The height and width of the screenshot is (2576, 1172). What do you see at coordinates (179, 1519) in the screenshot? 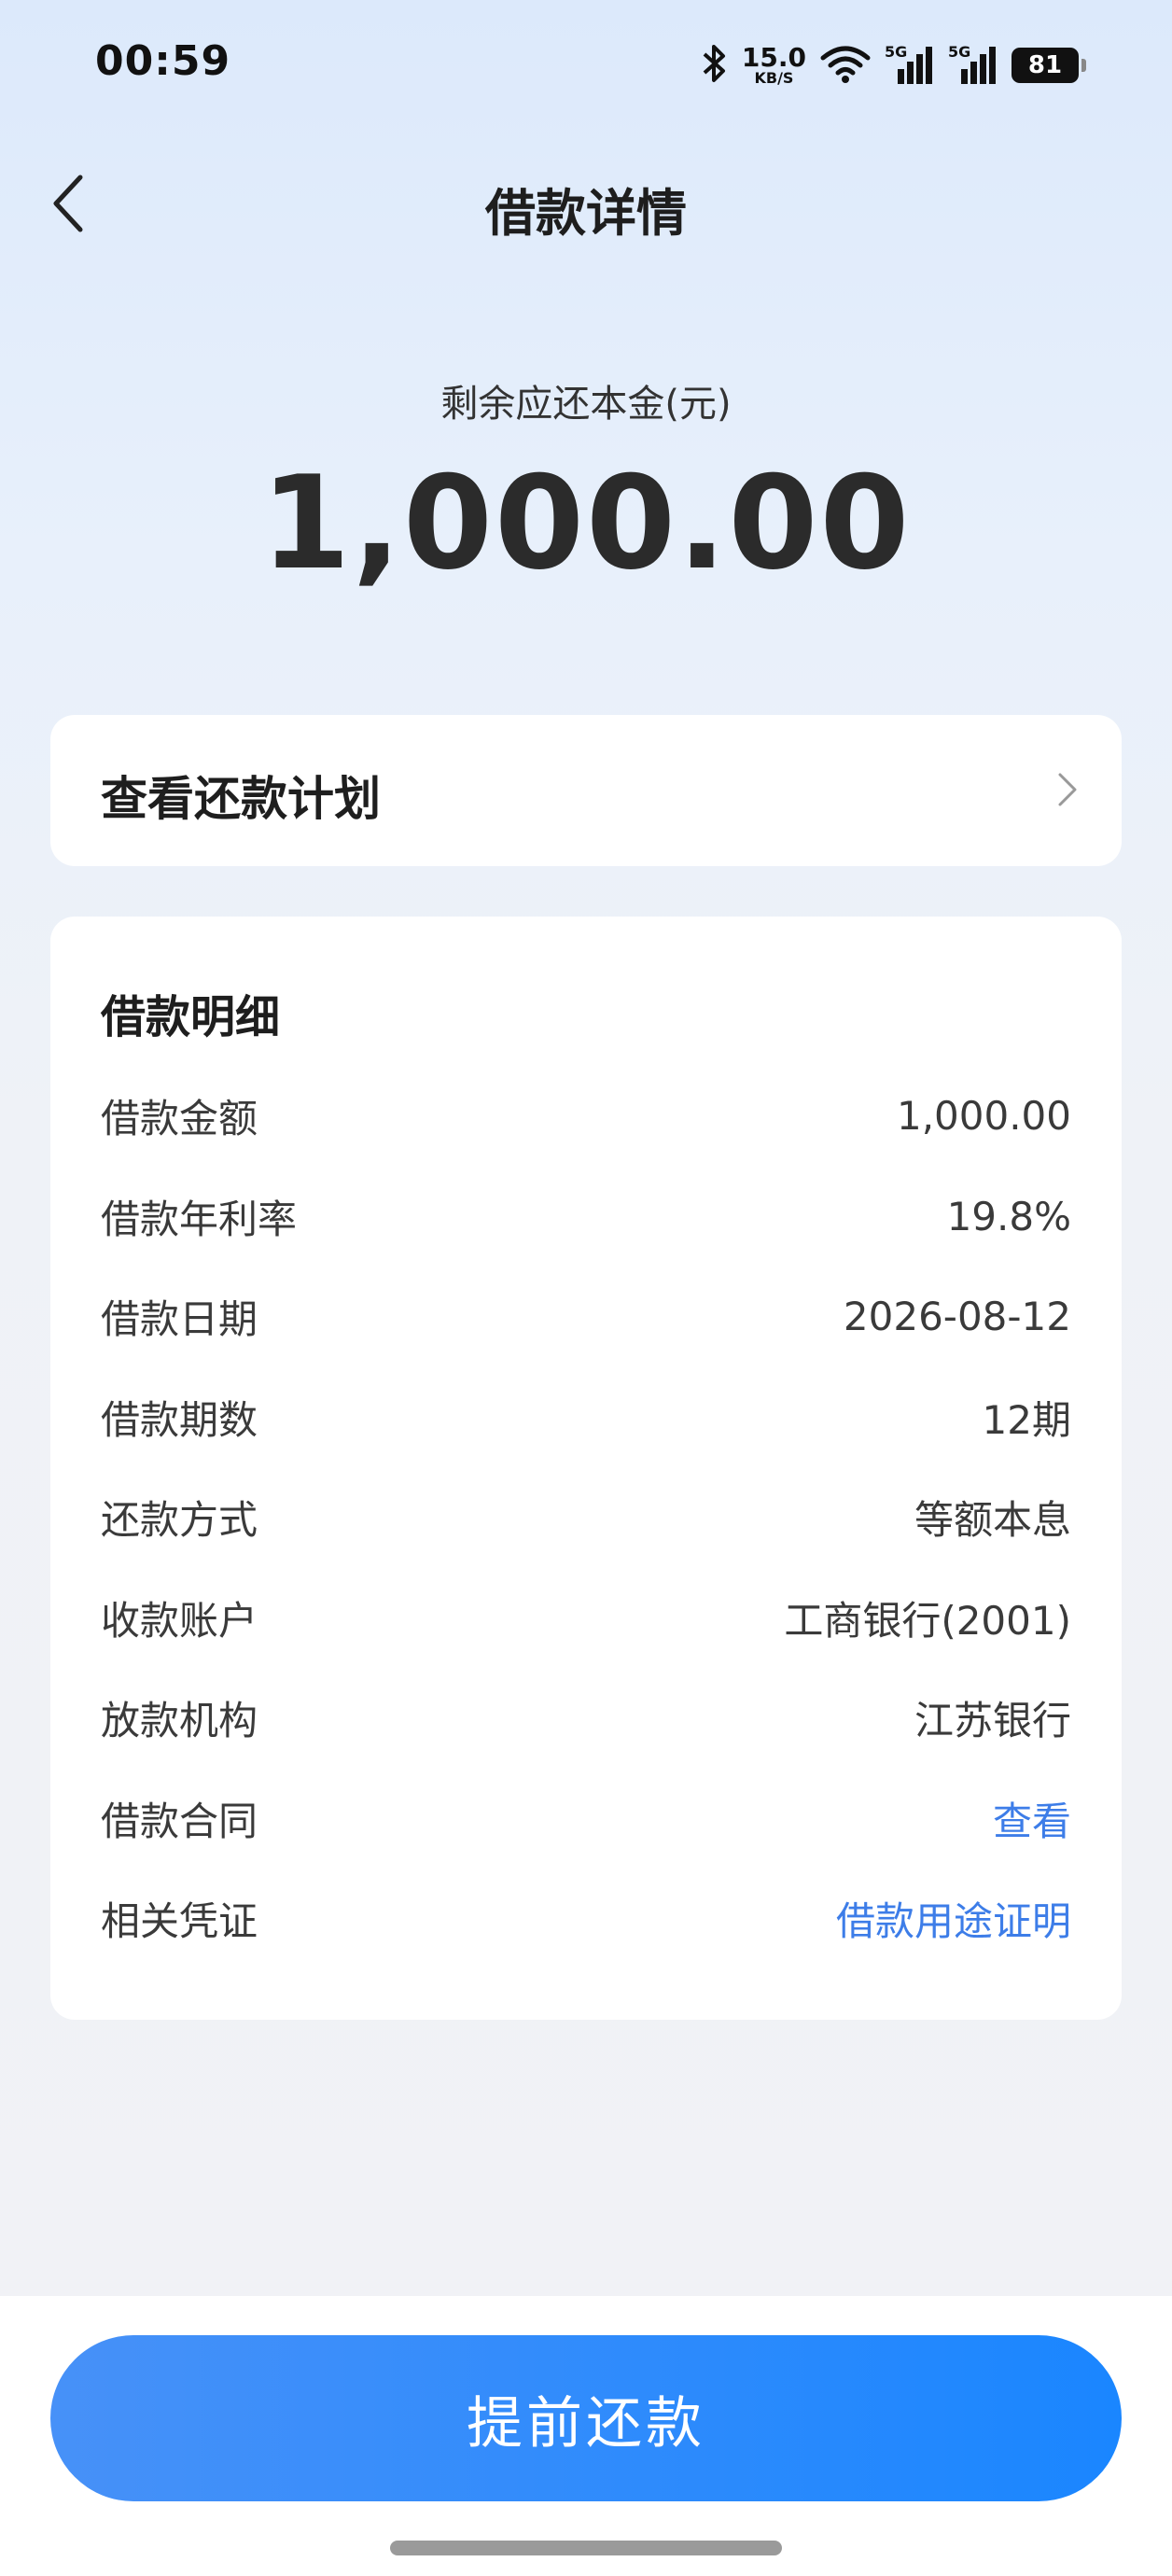
I see `row-label: 还款方式` at bounding box center [179, 1519].